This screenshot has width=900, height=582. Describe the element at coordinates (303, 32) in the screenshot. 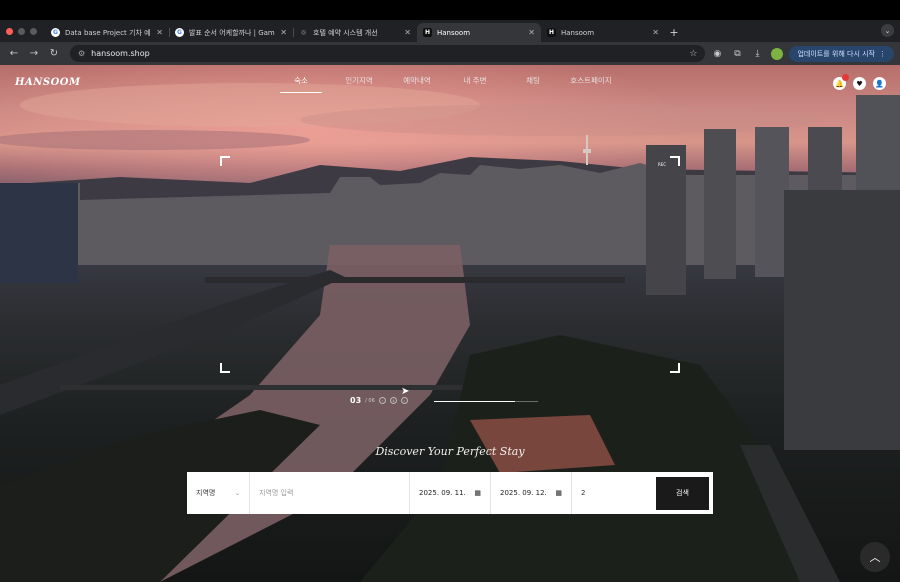

I see `globe-icon: ◎` at that location.